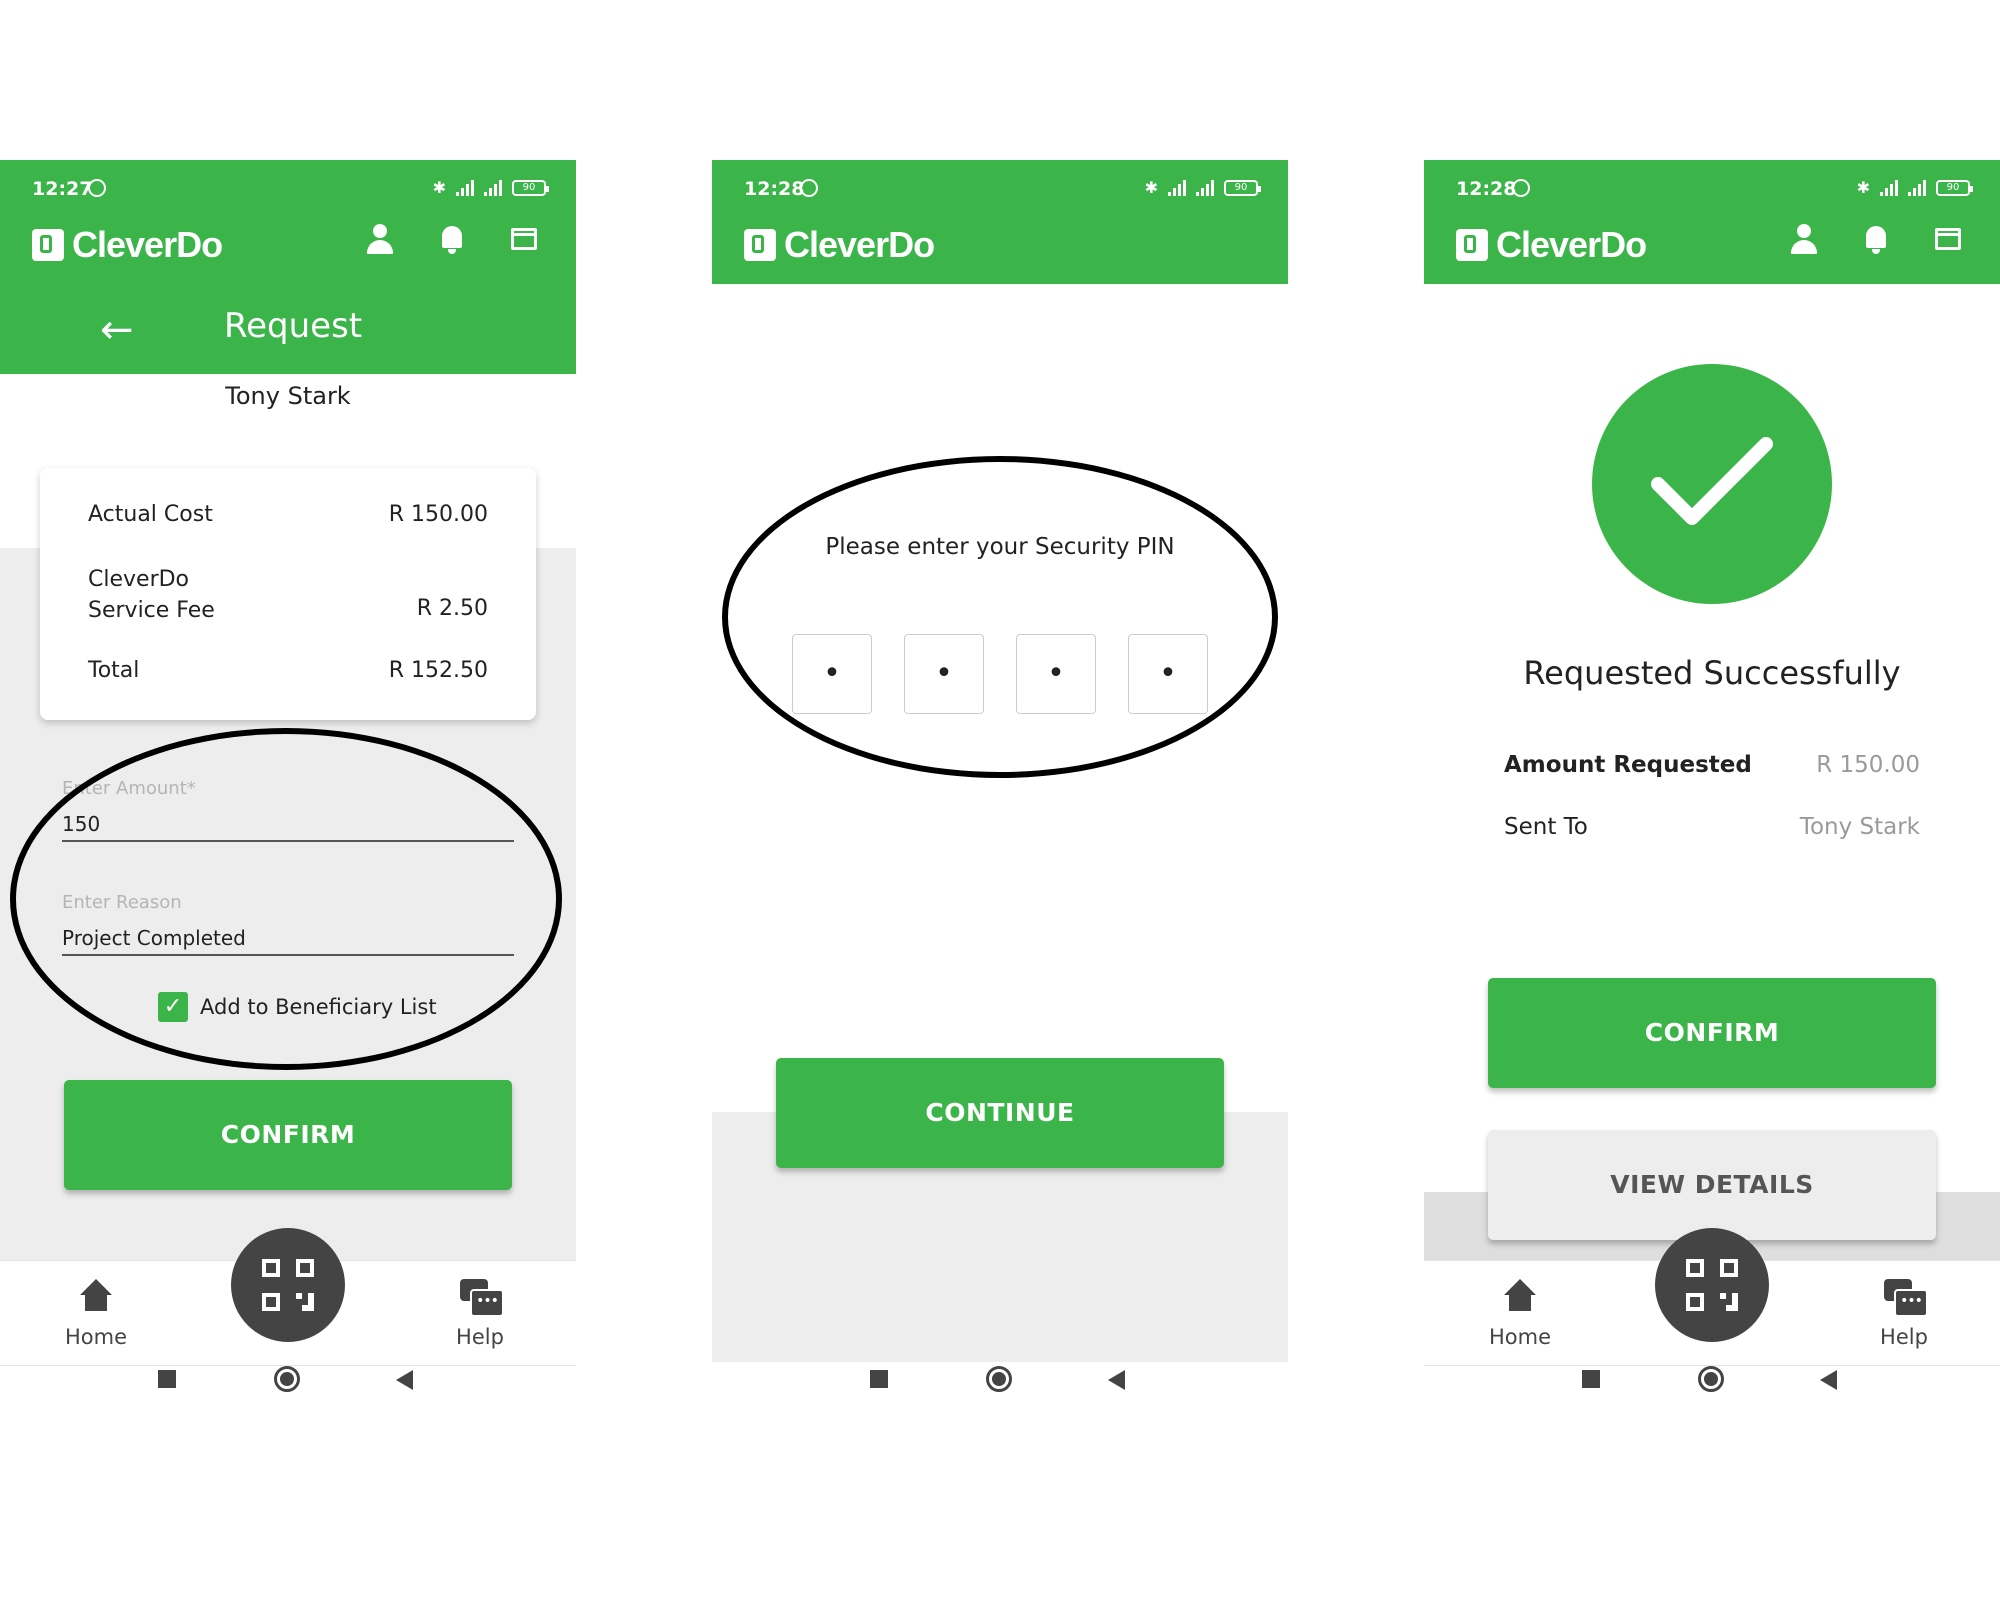  I want to click on app-header: 12:27 ✱ 90 CleverDo ← Request, so click(288, 267).